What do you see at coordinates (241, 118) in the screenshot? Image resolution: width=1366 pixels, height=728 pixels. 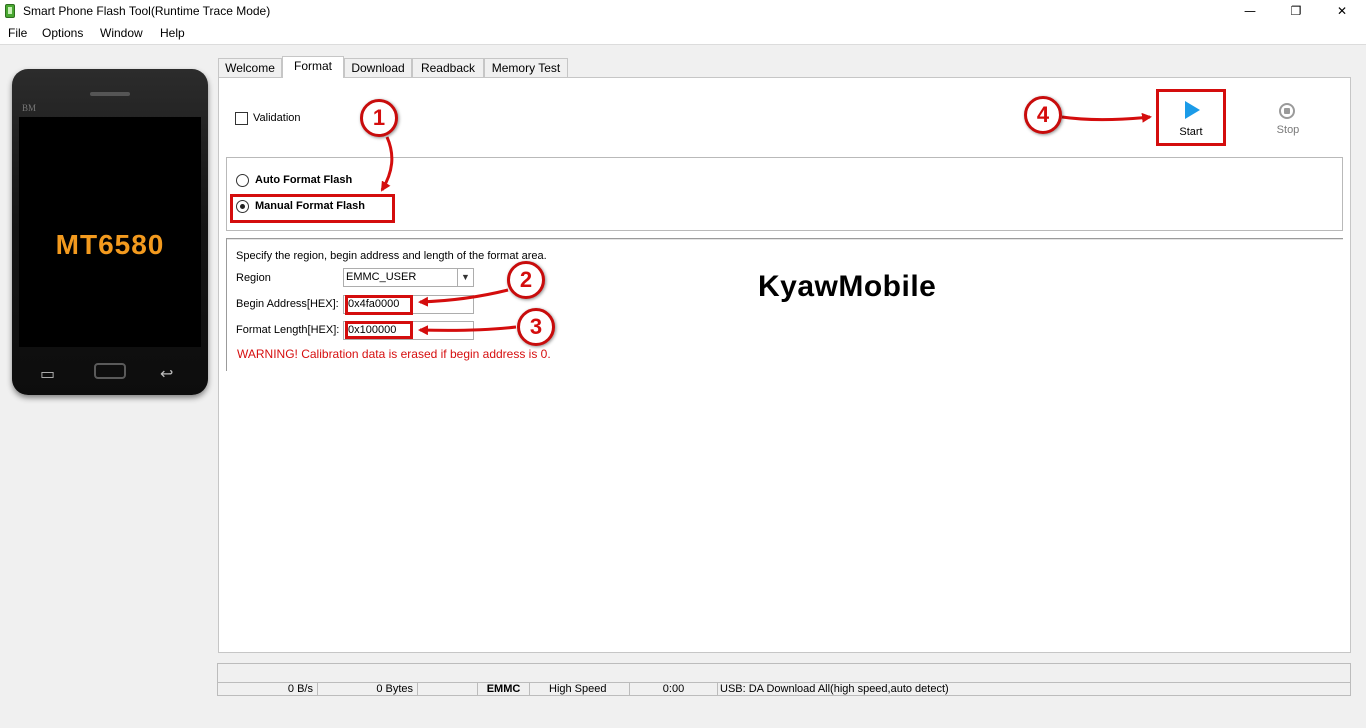 I see `validation-checkbox` at bounding box center [241, 118].